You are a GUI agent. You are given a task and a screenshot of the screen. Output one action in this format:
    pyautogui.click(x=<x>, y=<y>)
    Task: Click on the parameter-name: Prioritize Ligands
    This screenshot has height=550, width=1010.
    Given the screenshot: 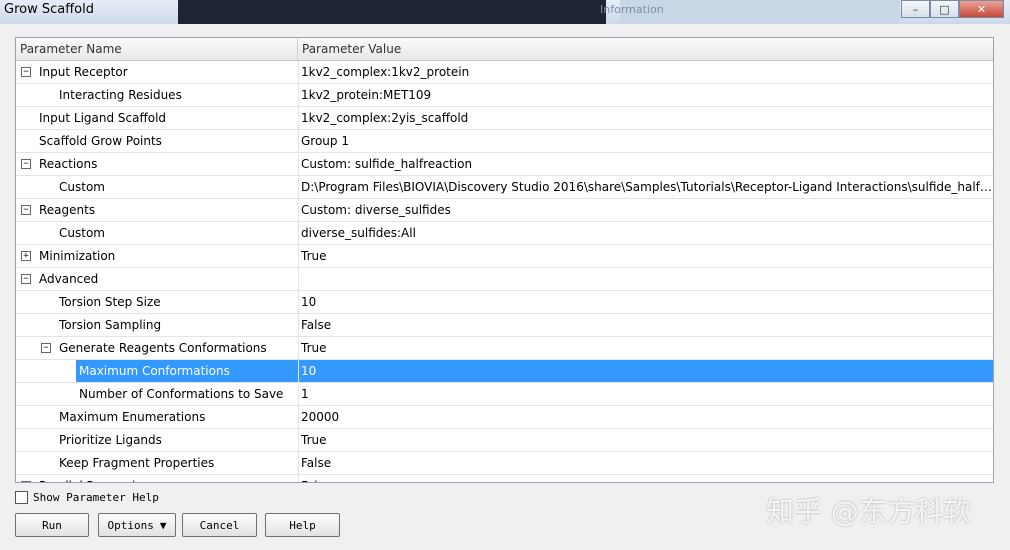 What is the action you would take?
    pyautogui.click(x=110, y=440)
    